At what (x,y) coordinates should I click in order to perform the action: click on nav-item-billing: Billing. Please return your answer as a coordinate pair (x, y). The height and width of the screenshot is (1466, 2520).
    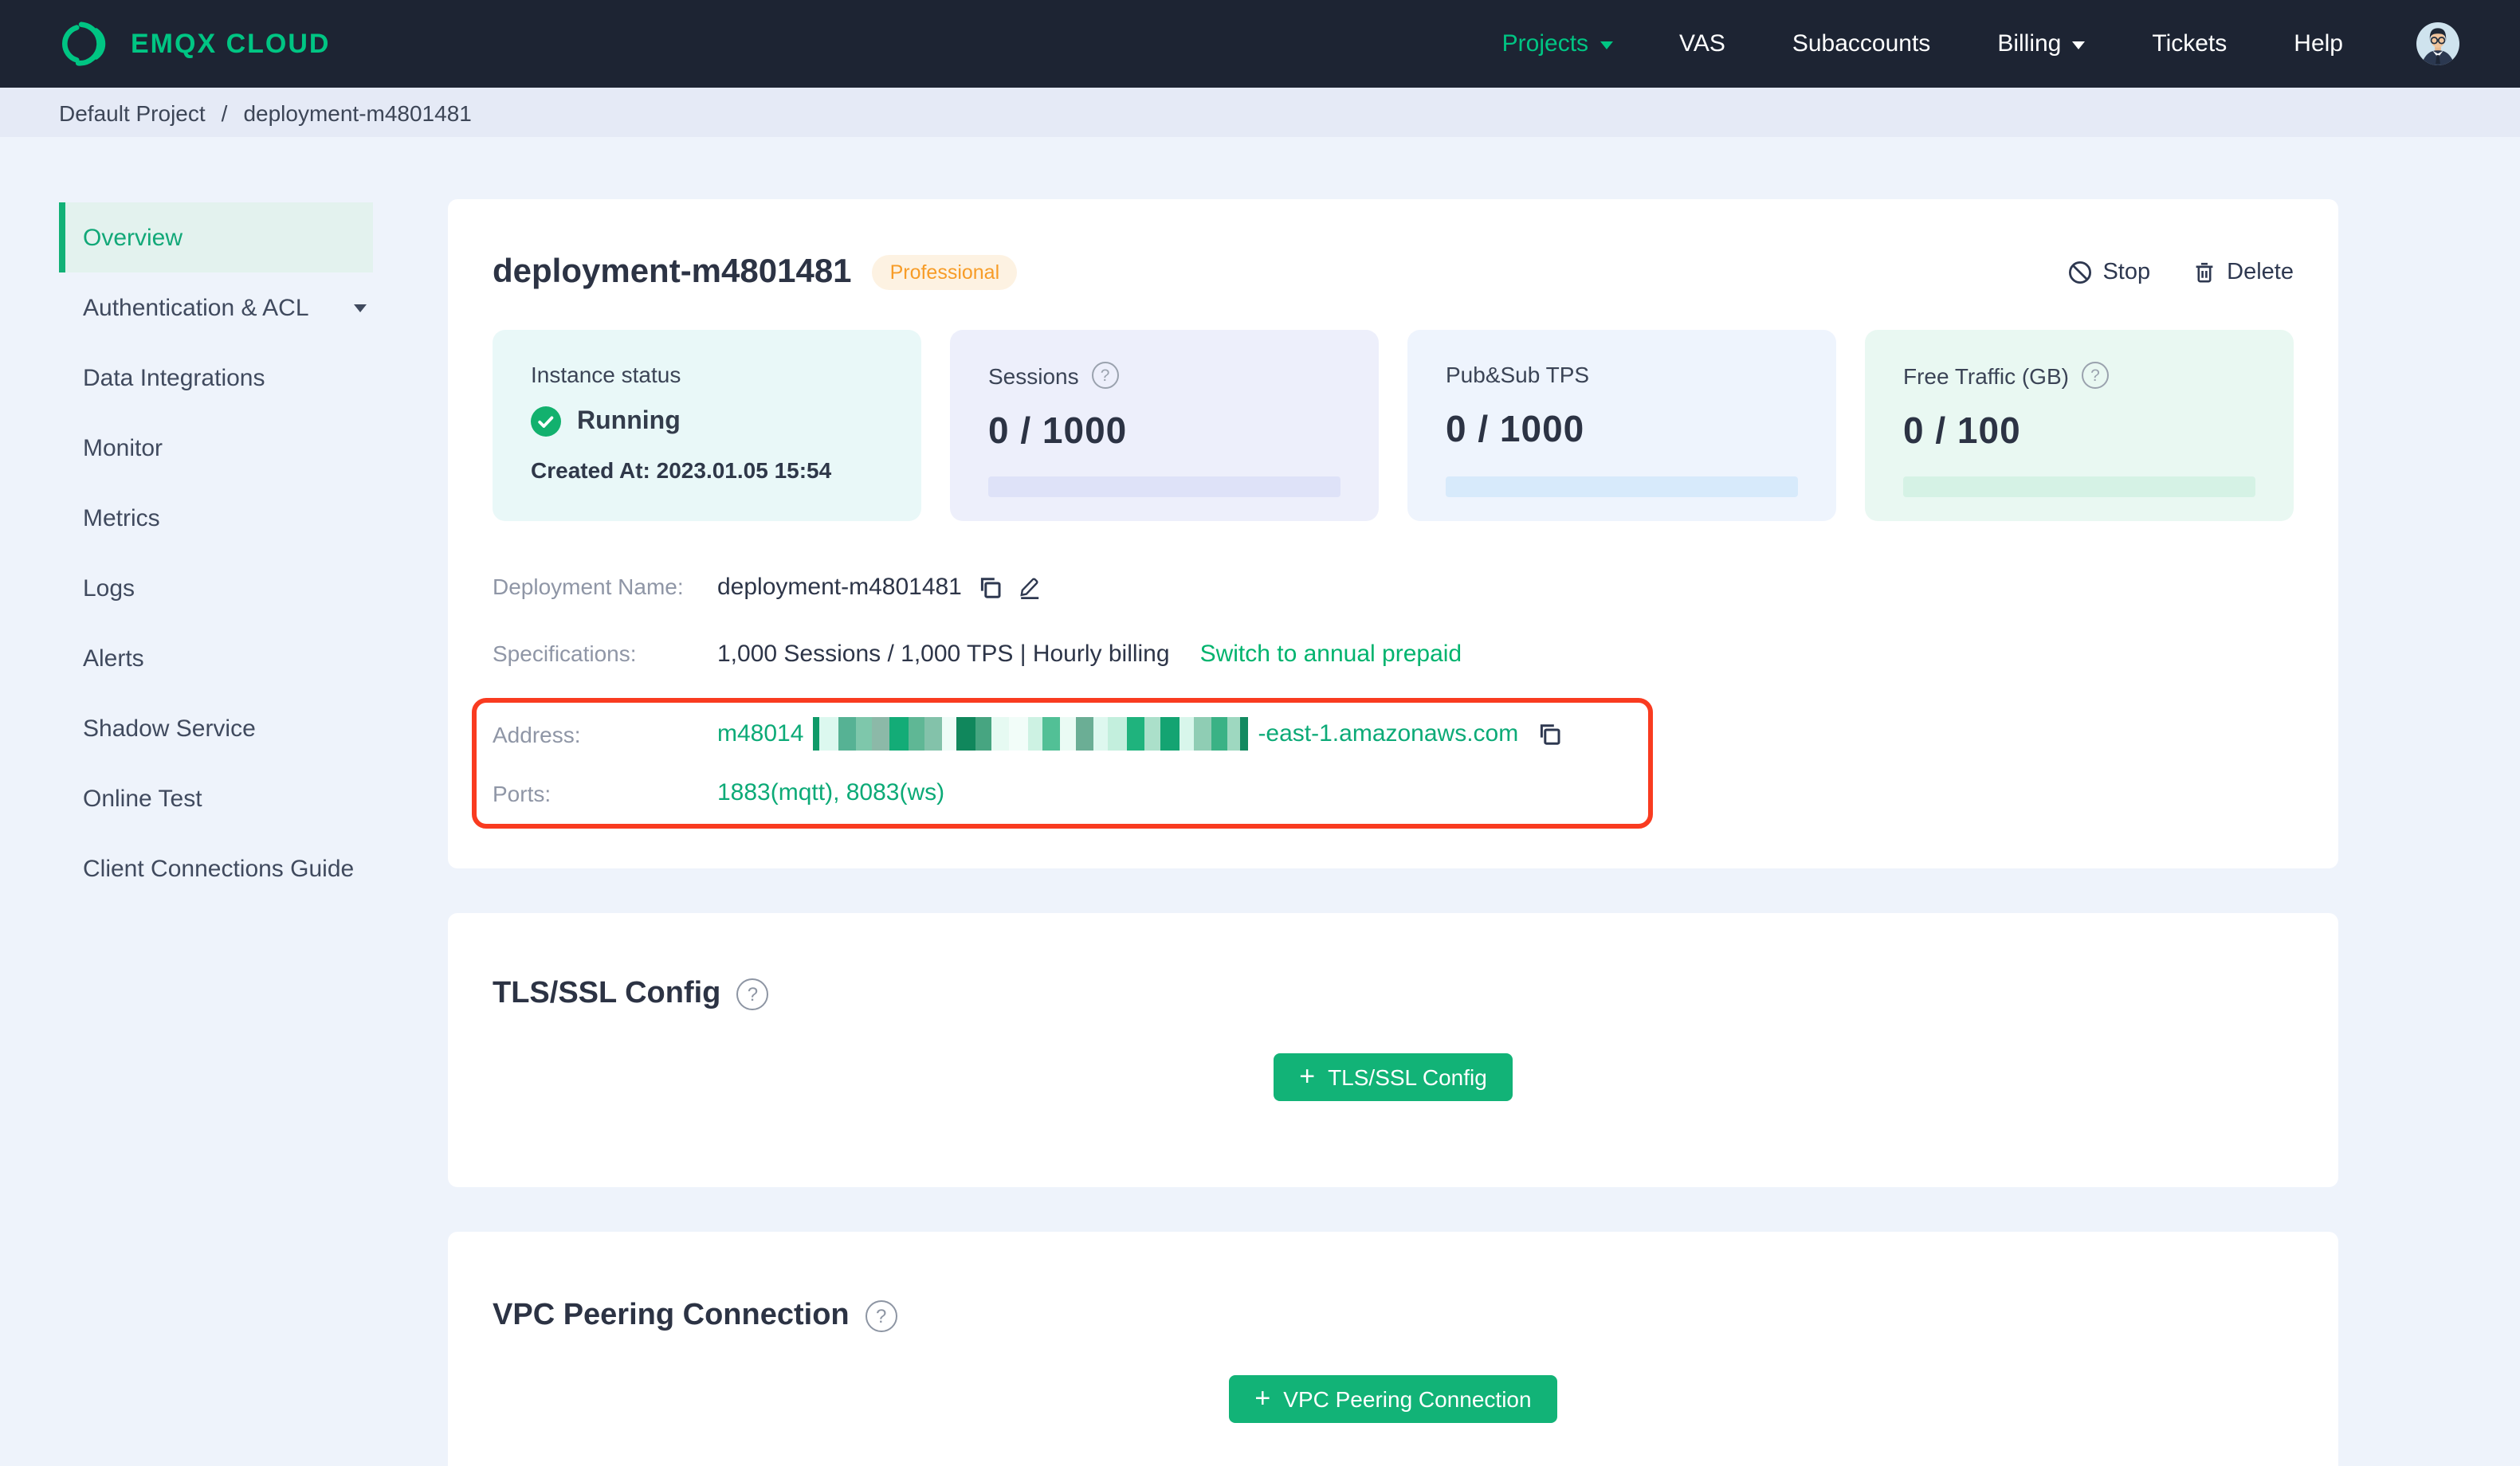
    Looking at the image, I should click on (2041, 43).